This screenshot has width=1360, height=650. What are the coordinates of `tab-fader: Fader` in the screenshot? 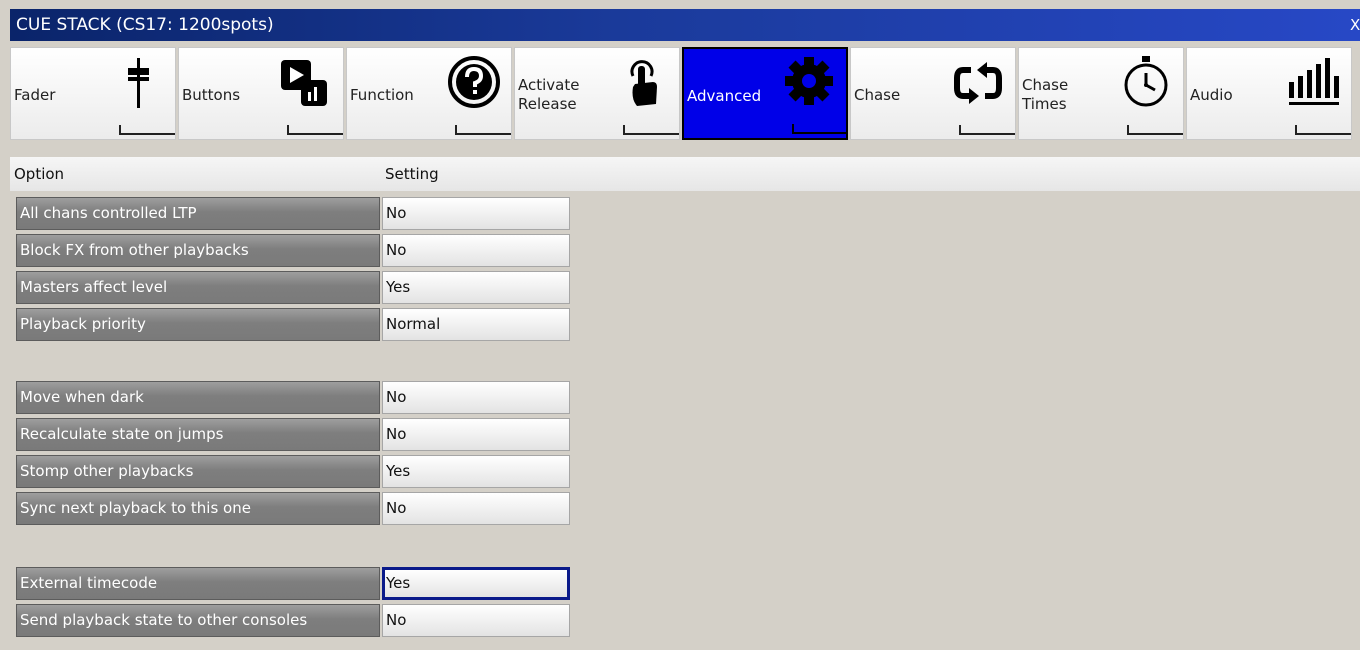 It's located at (93, 93).